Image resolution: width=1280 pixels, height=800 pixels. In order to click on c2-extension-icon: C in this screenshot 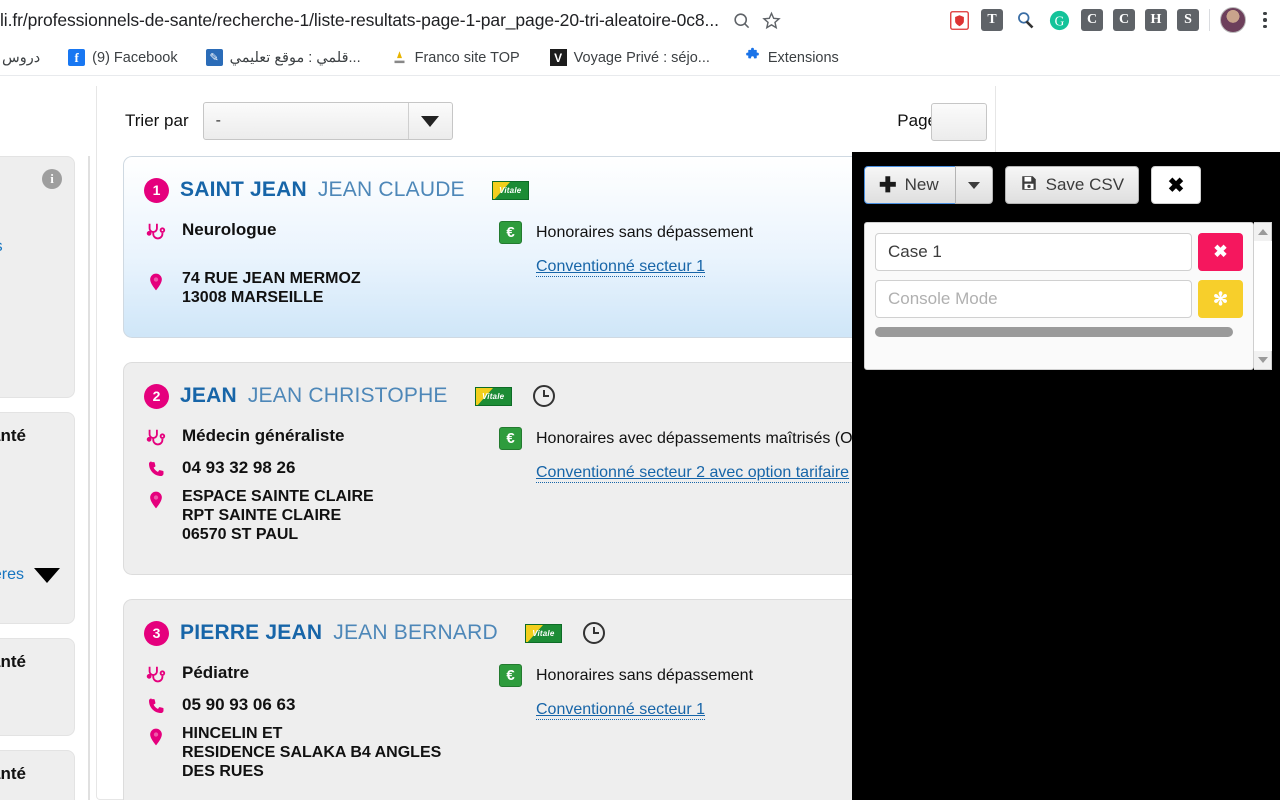, I will do `click(1124, 20)`.